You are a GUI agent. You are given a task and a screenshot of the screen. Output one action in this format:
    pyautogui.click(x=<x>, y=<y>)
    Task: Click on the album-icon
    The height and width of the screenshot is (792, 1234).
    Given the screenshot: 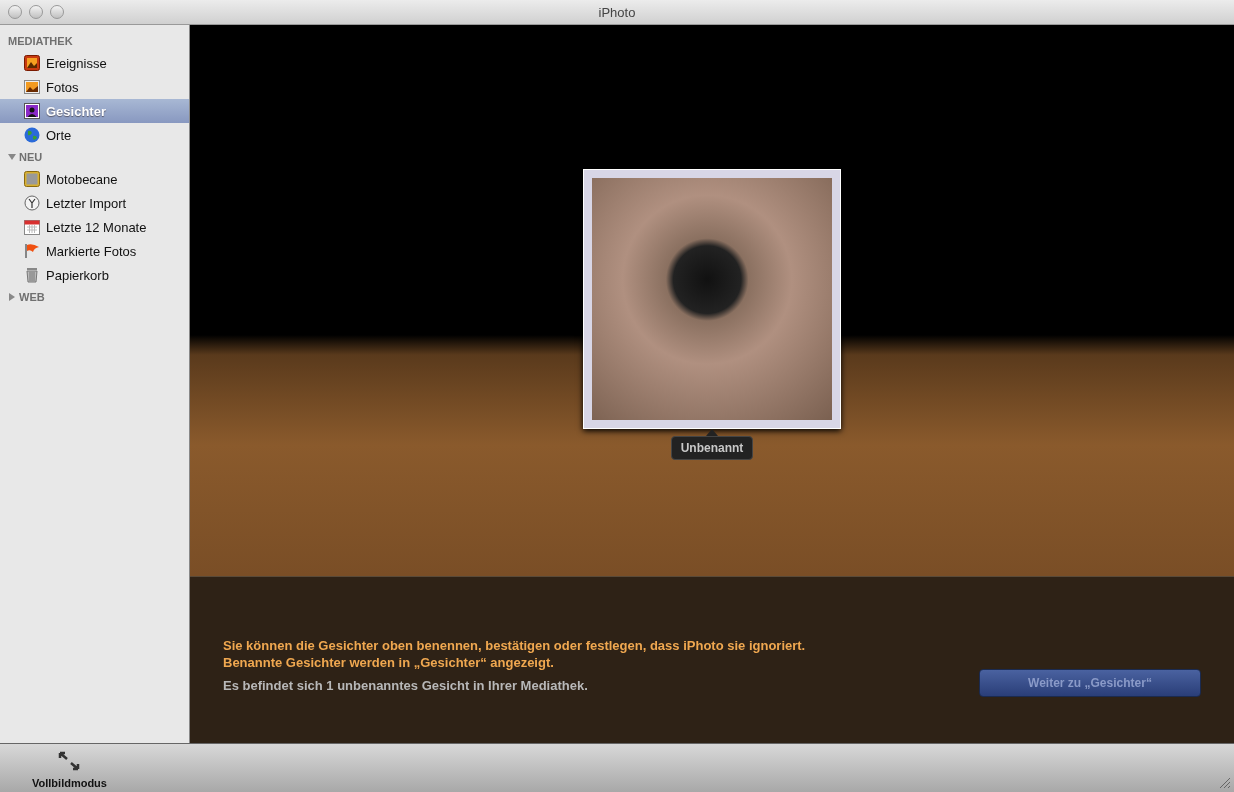 What is the action you would take?
    pyautogui.click(x=32, y=179)
    